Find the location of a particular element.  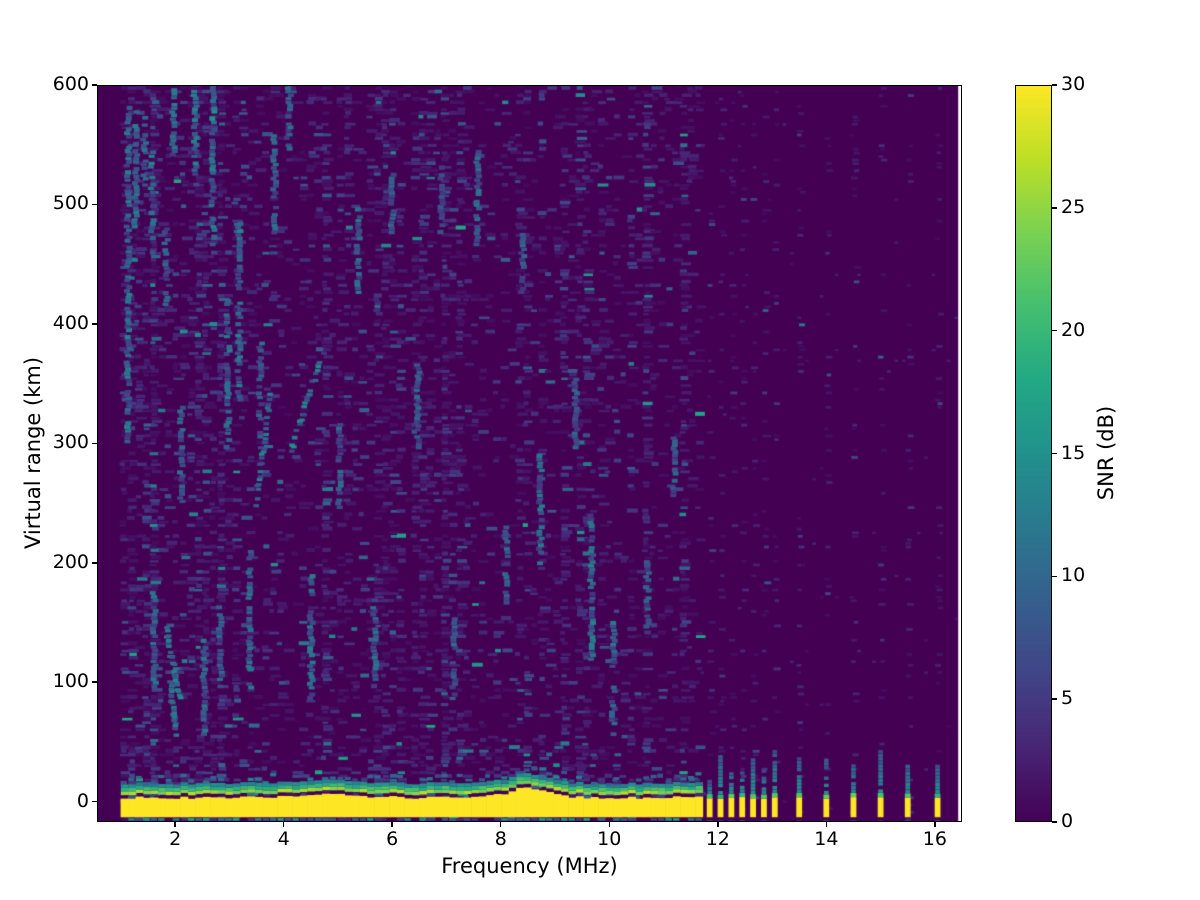

x-tick-label: 16 is located at coordinates (934, 839).